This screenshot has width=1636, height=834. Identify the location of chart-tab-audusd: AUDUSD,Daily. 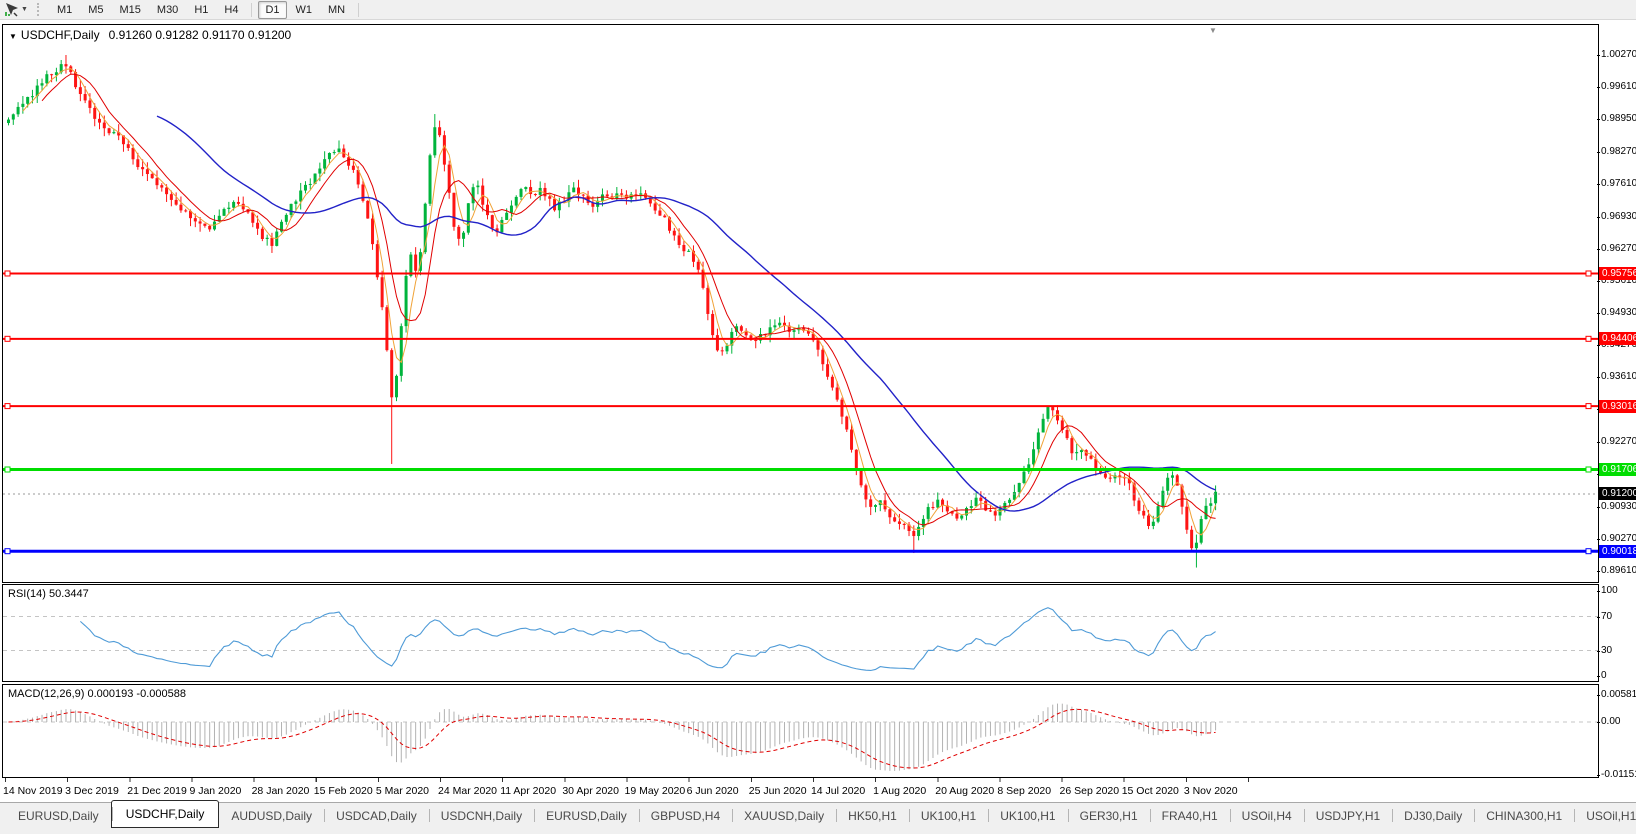
(271, 815).